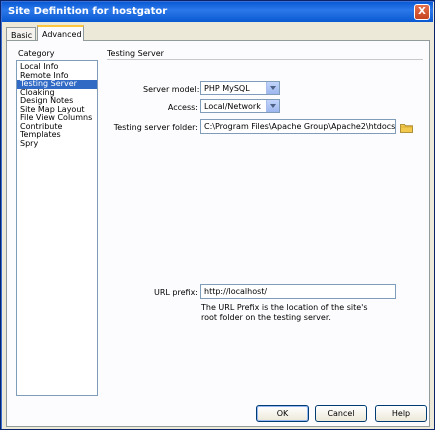  What do you see at coordinates (217, 12) in the screenshot?
I see `title-bar: Site Definition for hostgator X` at bounding box center [217, 12].